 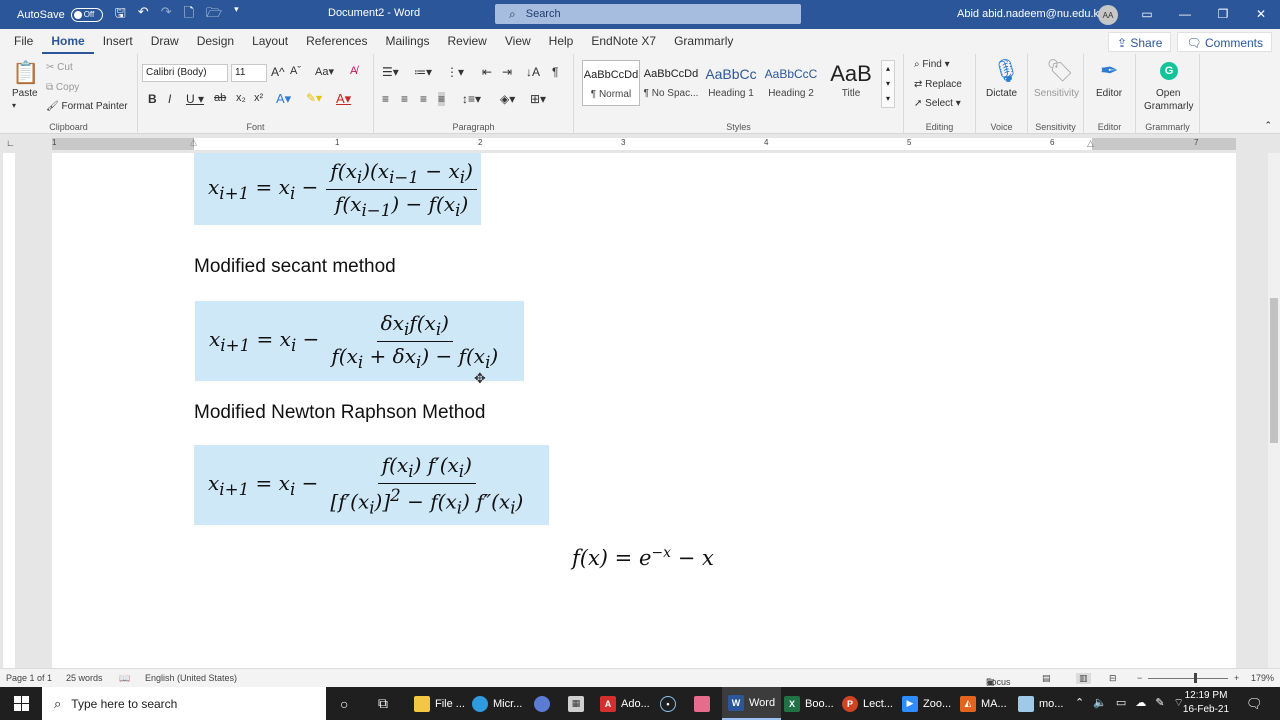 What do you see at coordinates (29, 678) in the screenshot?
I see `page-count: Page 1 of 1` at bounding box center [29, 678].